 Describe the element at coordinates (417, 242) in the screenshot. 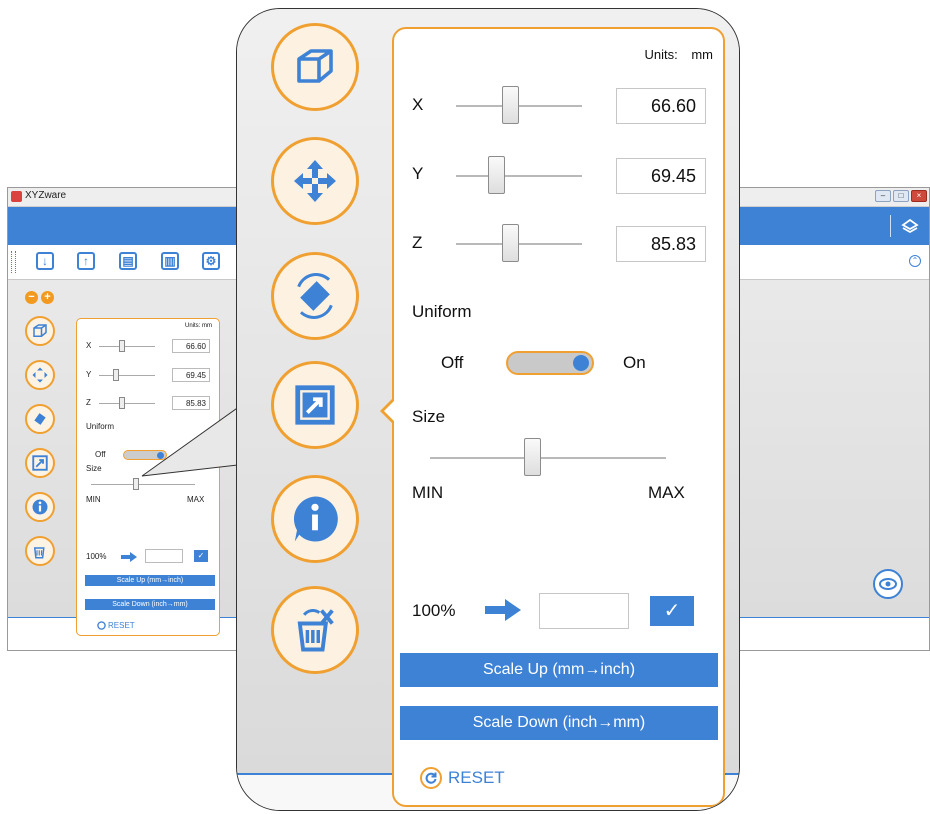

I see `z-axis-label: Z` at that location.